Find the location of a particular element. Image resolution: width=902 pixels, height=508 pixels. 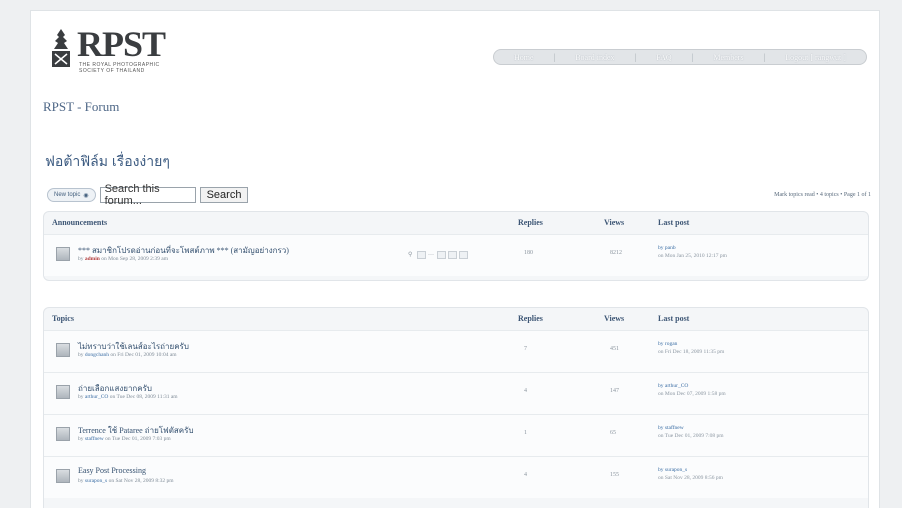

meta-date: on Tue Dec 08, 2009 11:31 am is located at coordinates (143, 397).